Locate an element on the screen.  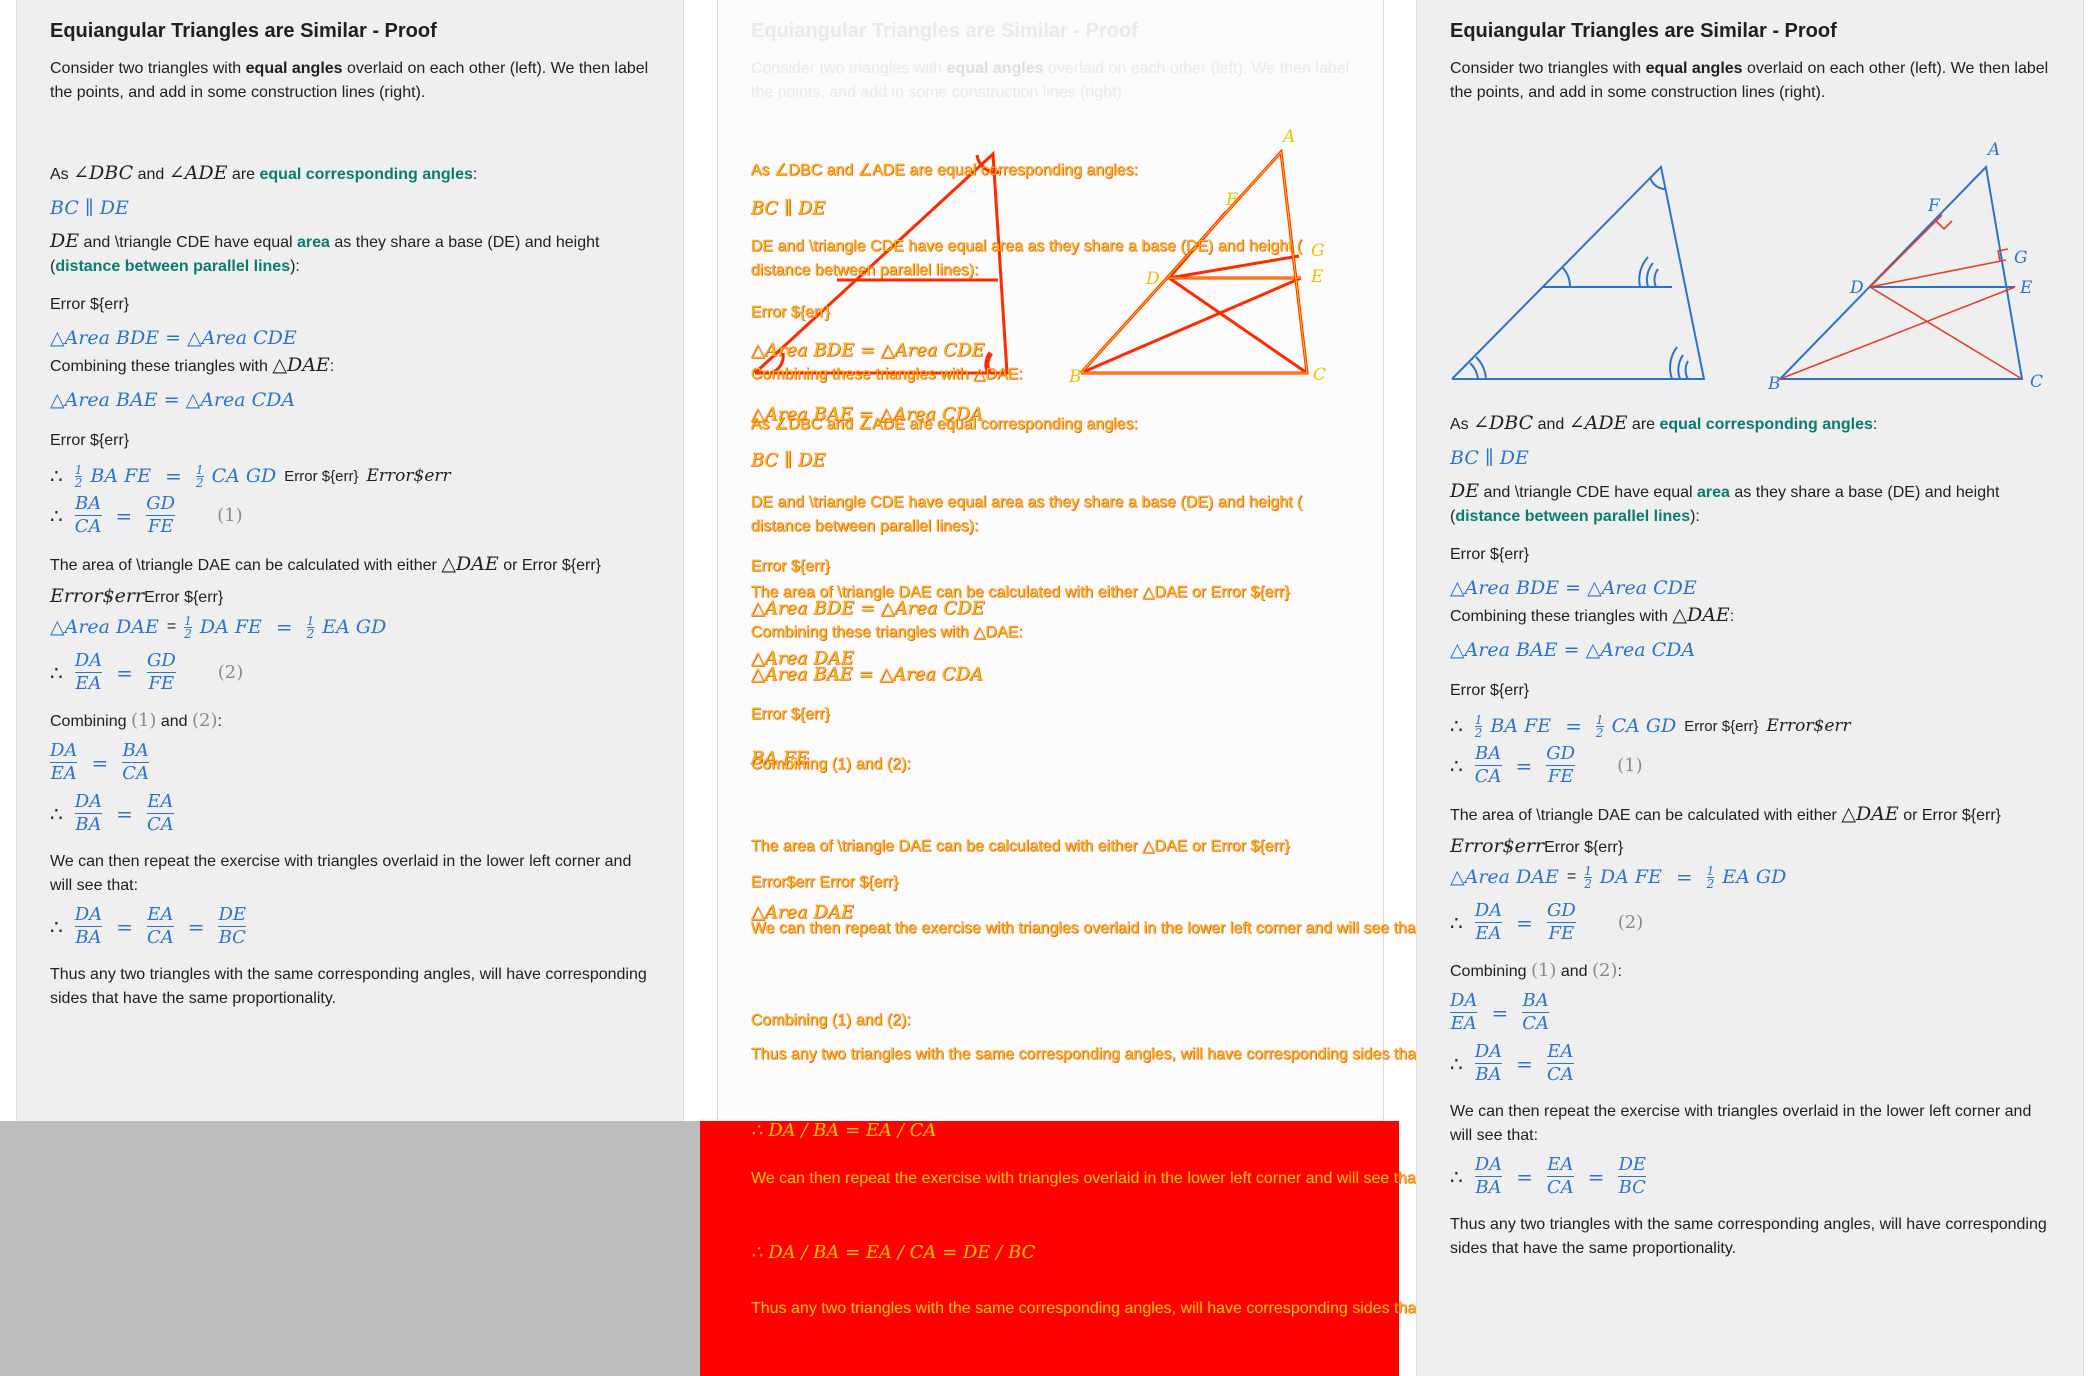
fraction: DE BC is located at coordinates (232, 926).